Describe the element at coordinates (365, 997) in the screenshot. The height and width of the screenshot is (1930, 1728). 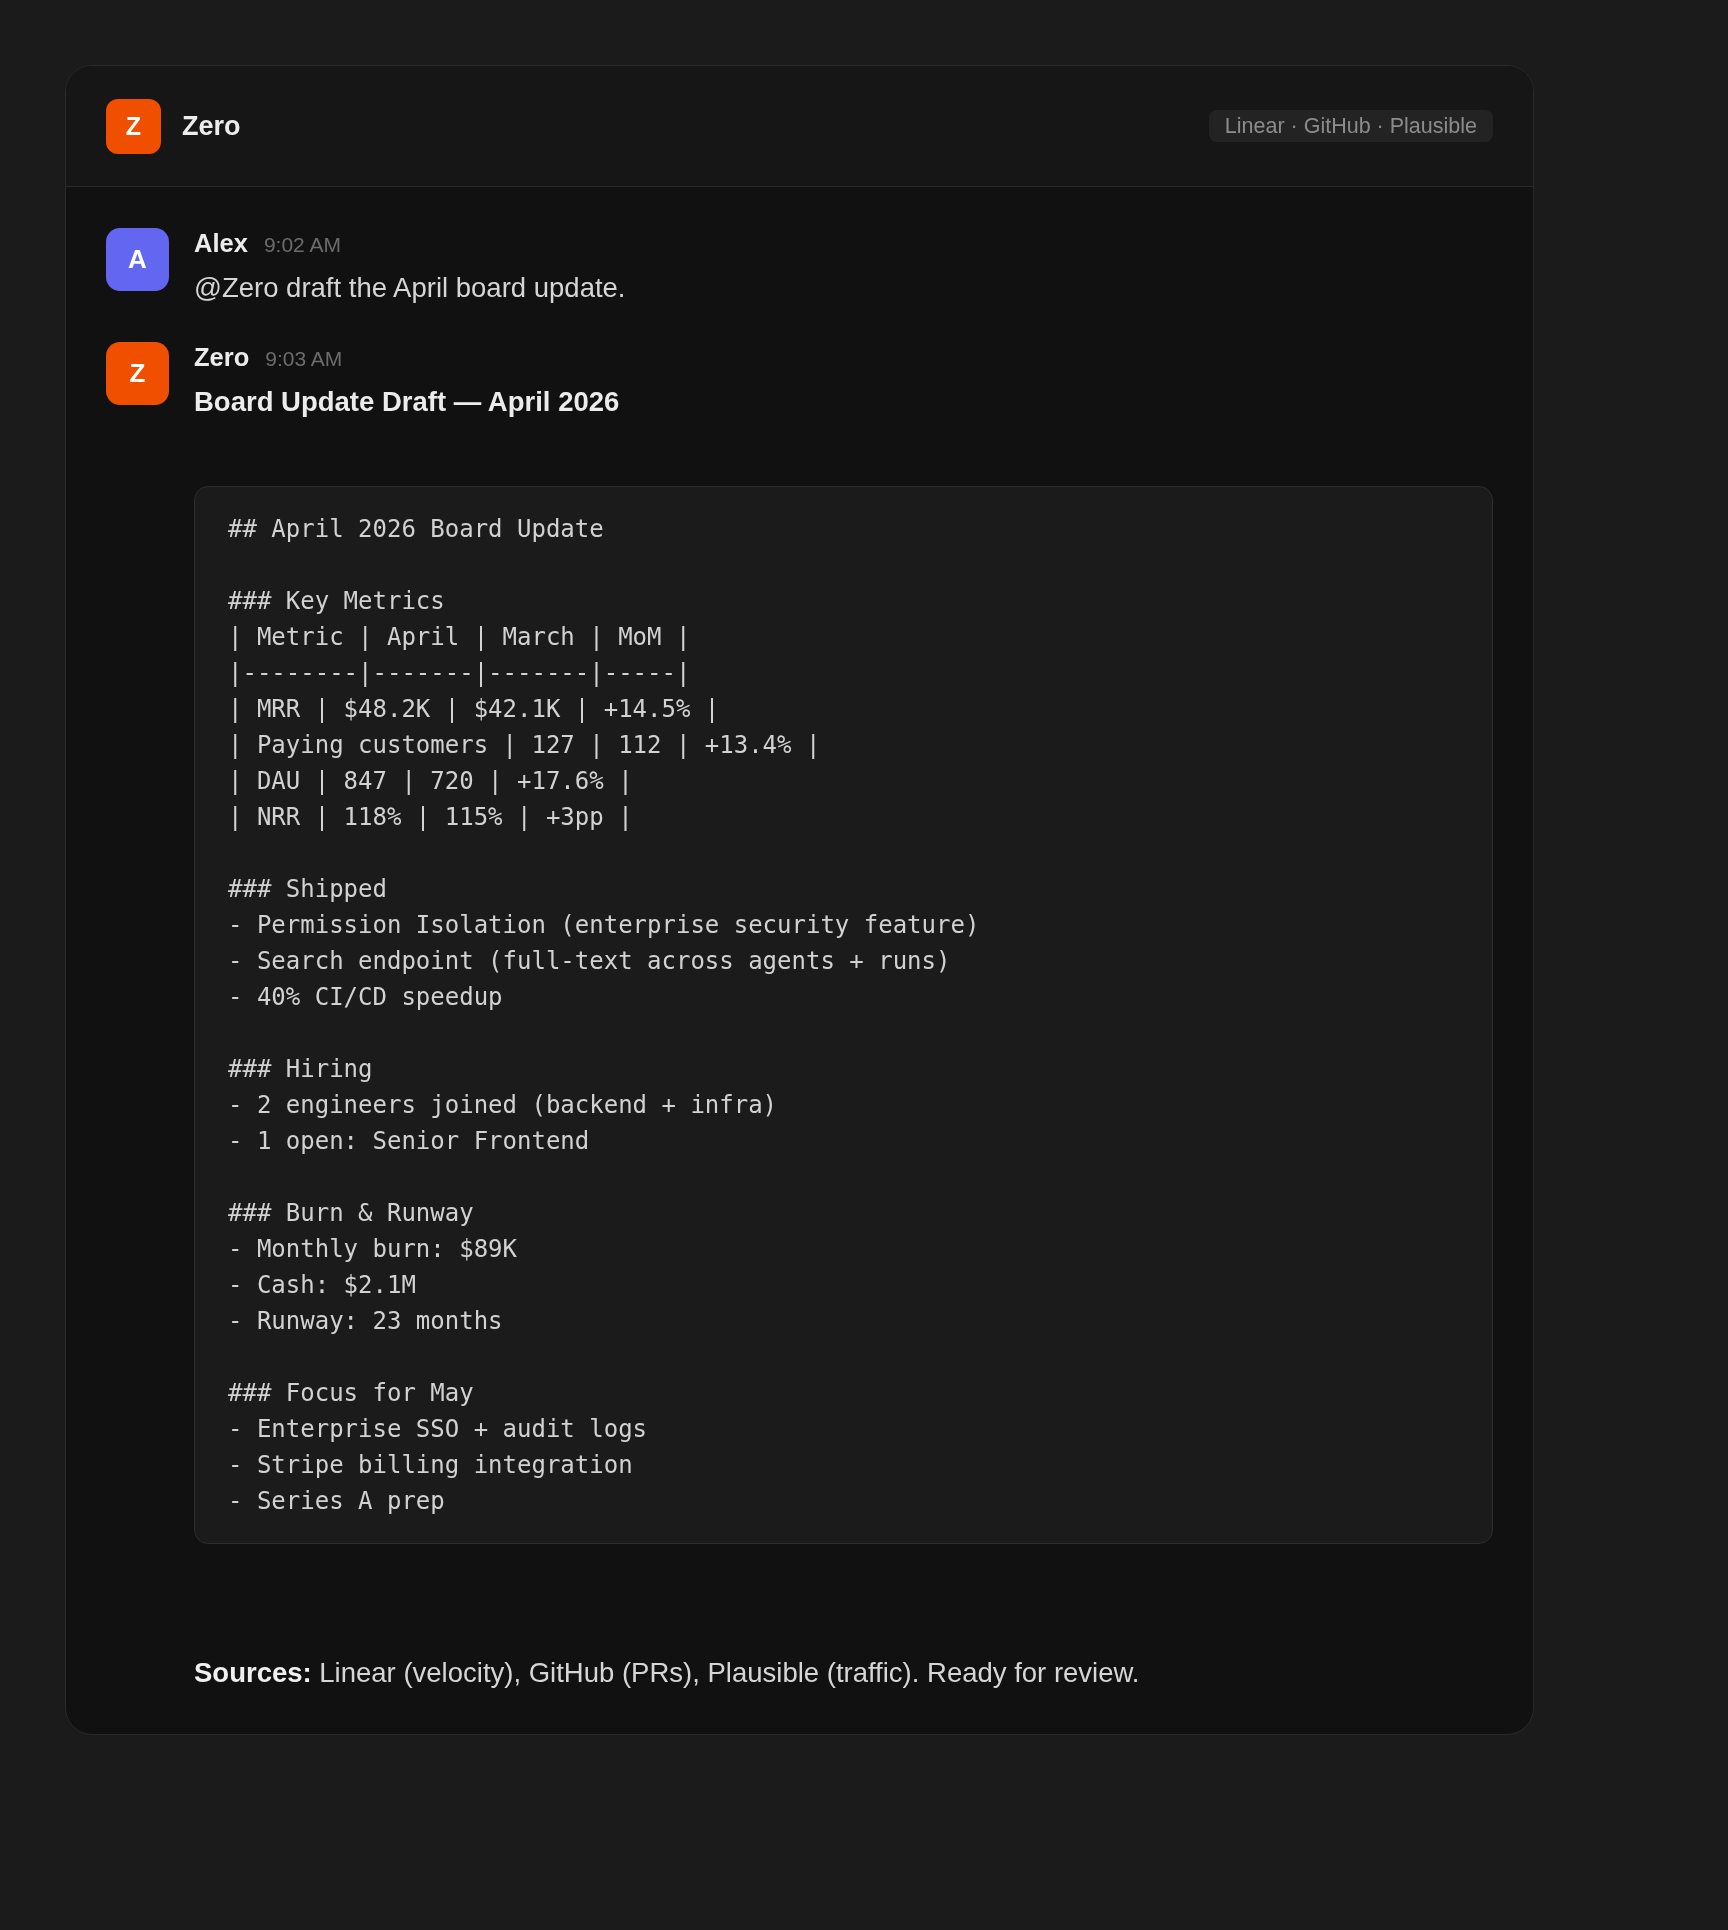
I see `code-line: - 40% CI/CD speedup` at that location.